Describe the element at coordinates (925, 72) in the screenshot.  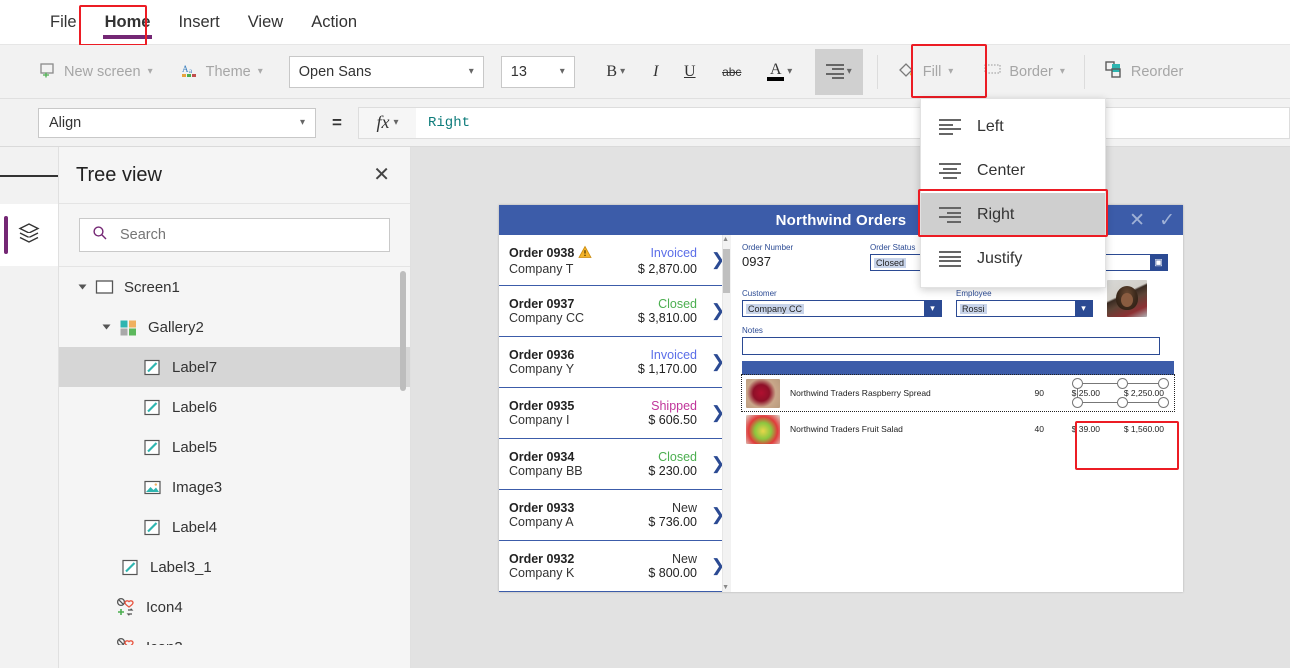
I see `fill-button: Fill ▾` at that location.